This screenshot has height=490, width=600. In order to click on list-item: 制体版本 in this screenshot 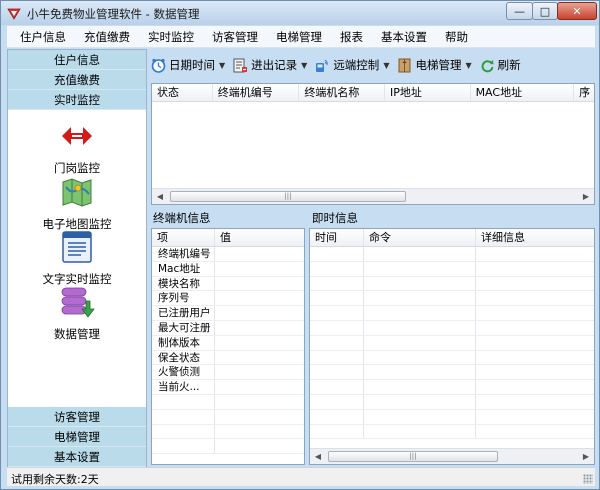, I will do `click(228, 343)`.